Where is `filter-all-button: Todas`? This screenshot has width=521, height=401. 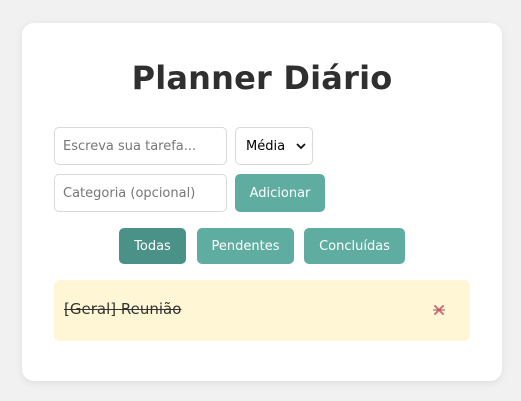 filter-all-button: Todas is located at coordinates (152, 246).